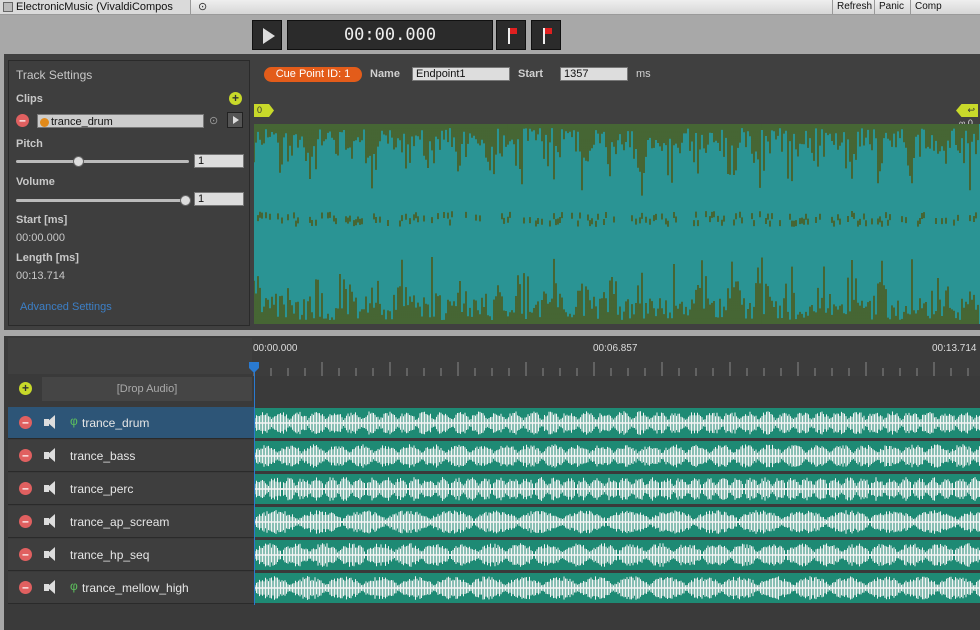 The width and height of the screenshot is (980, 630). Describe the element at coordinates (42, 220) in the screenshot. I see `start-label: Start [ms]` at that location.